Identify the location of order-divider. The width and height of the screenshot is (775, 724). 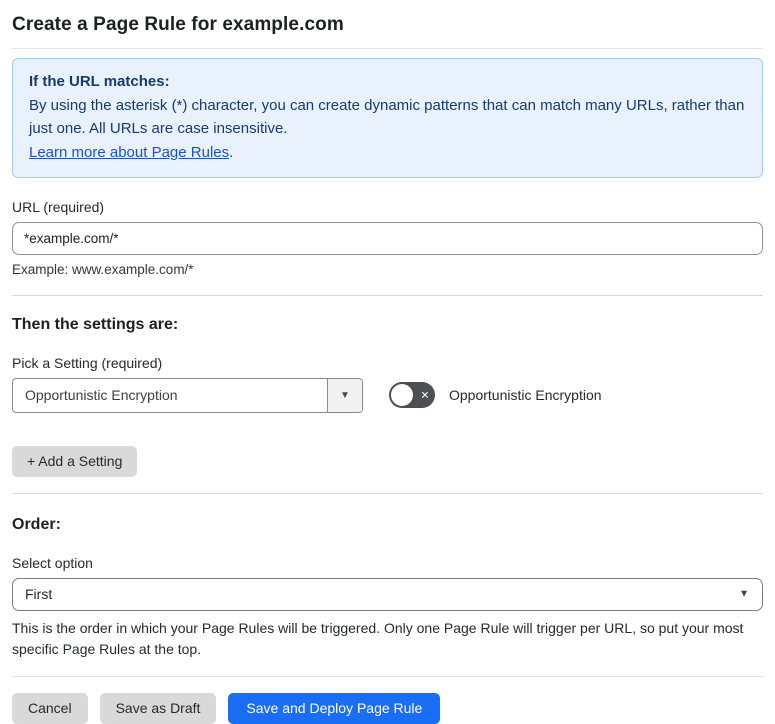
(387, 493).